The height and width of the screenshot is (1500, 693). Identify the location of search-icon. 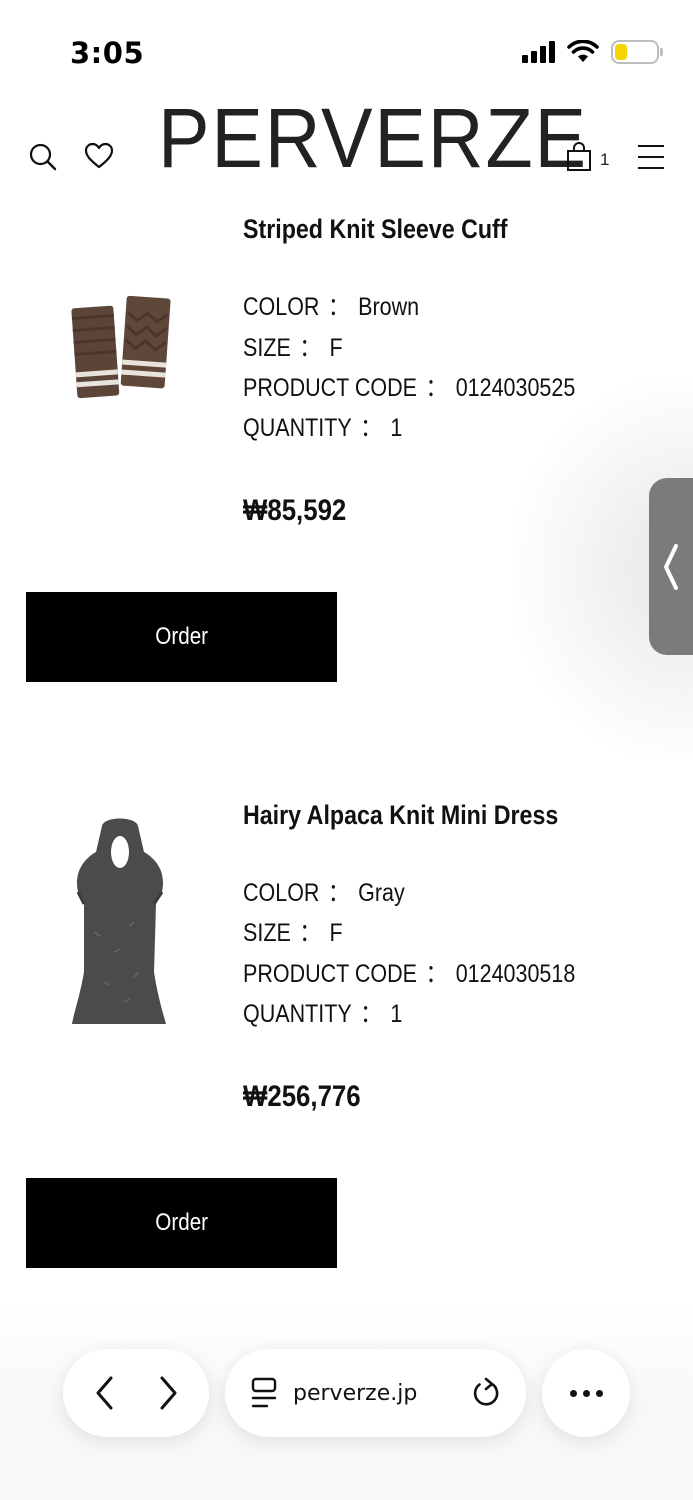
(43, 157).